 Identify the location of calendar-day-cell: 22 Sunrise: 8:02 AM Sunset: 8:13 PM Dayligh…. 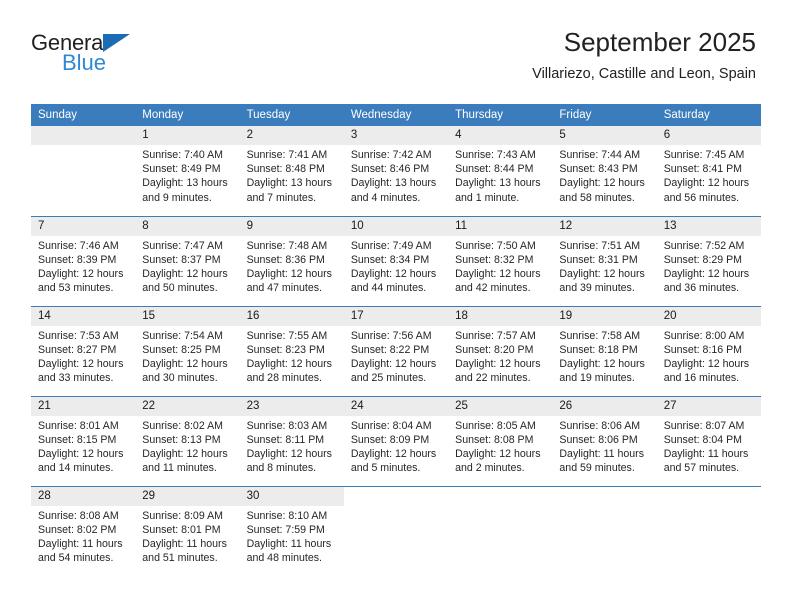
(187, 440).